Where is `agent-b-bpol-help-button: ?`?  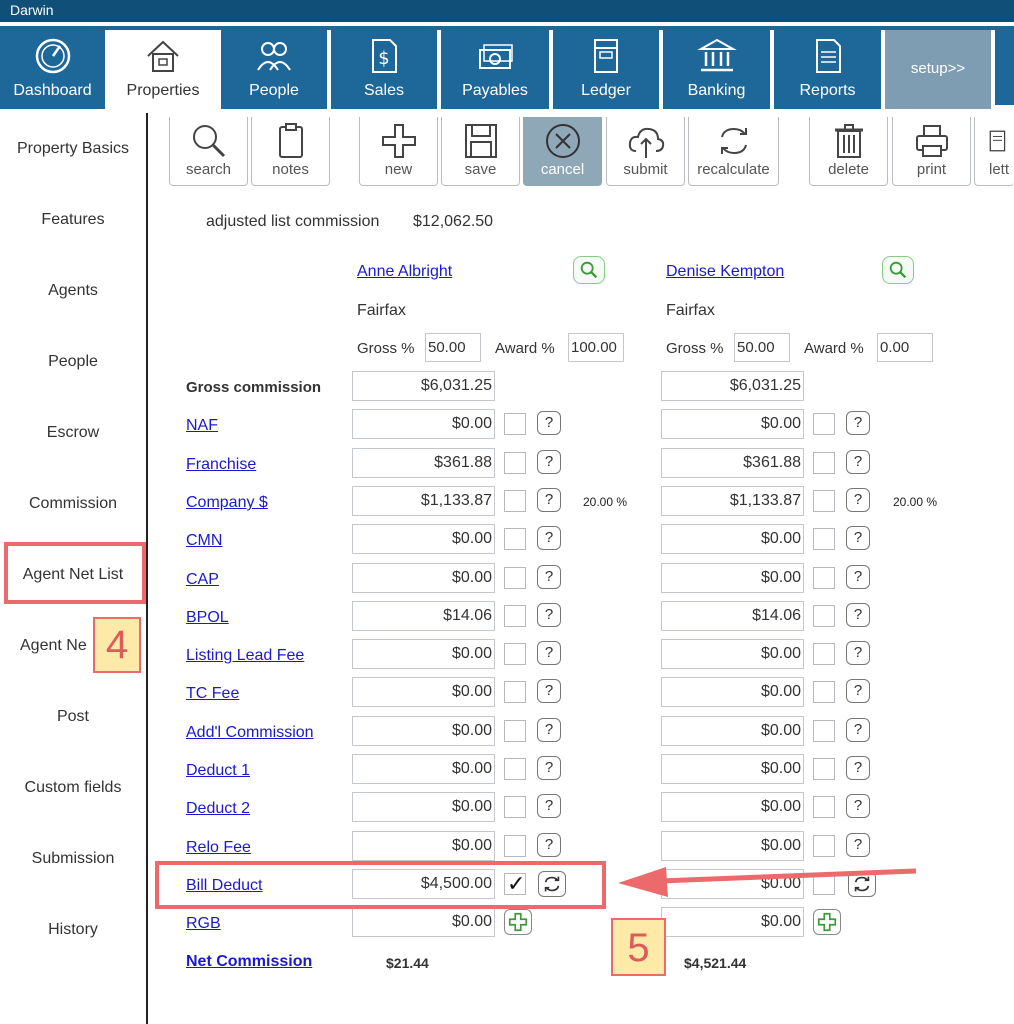 agent-b-bpol-help-button: ? is located at coordinates (858, 615).